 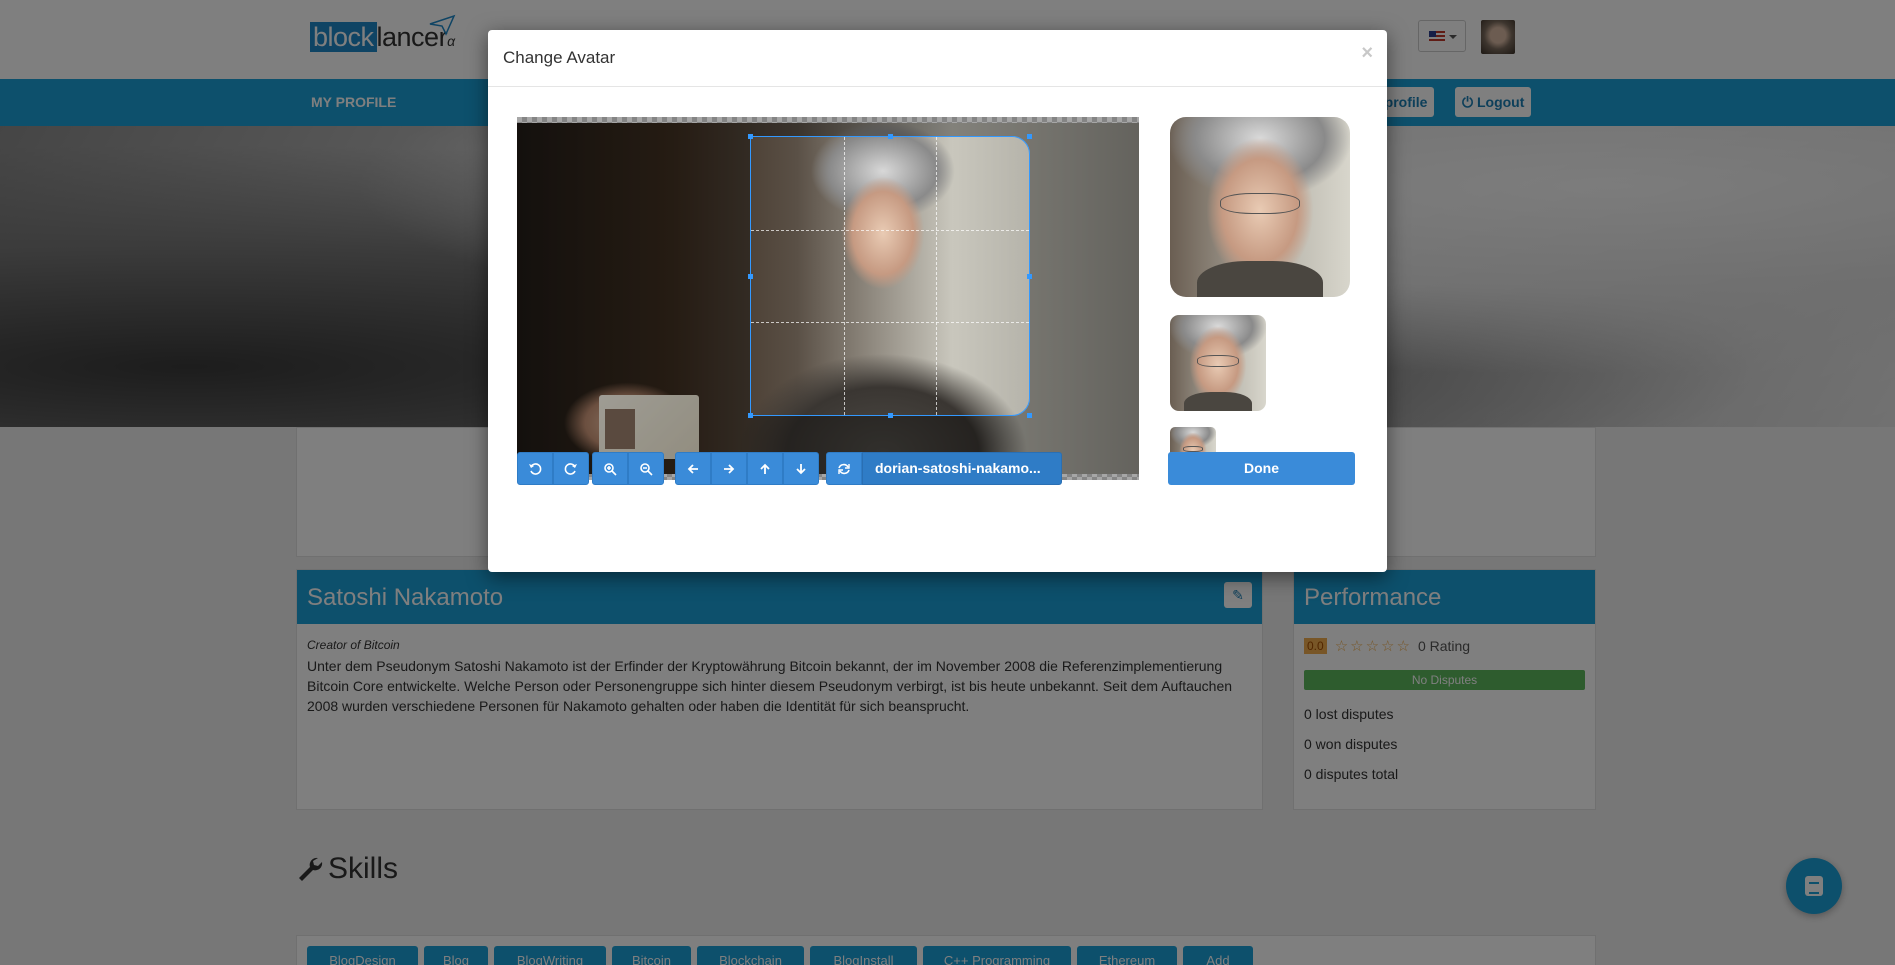 What do you see at coordinates (729, 468) in the screenshot?
I see `arrow-right-icon` at bounding box center [729, 468].